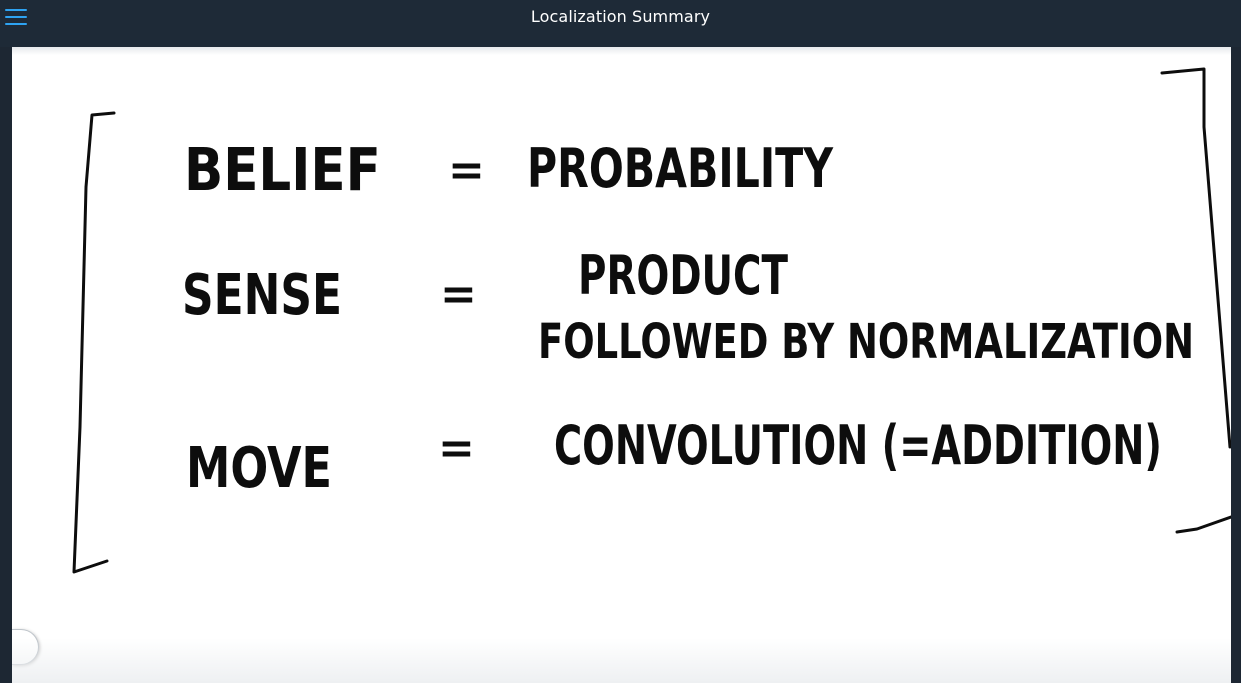  Describe the element at coordinates (282, 171) in the screenshot. I see `term-belief: BELIEF` at that location.